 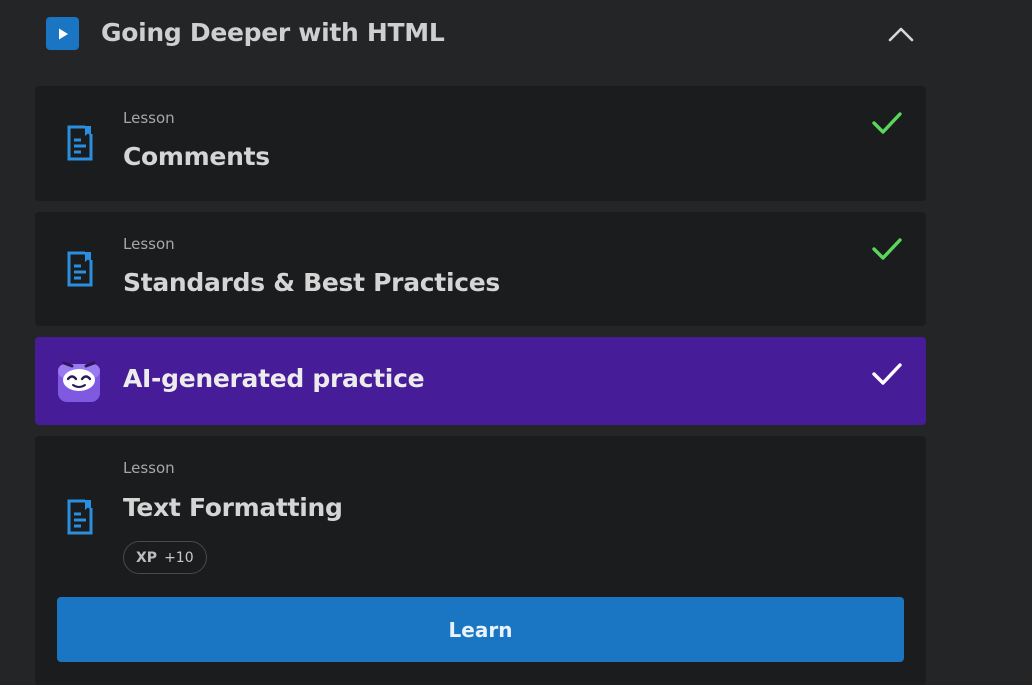 What do you see at coordinates (79, 383) in the screenshot?
I see `ai-mascot-icon` at bounding box center [79, 383].